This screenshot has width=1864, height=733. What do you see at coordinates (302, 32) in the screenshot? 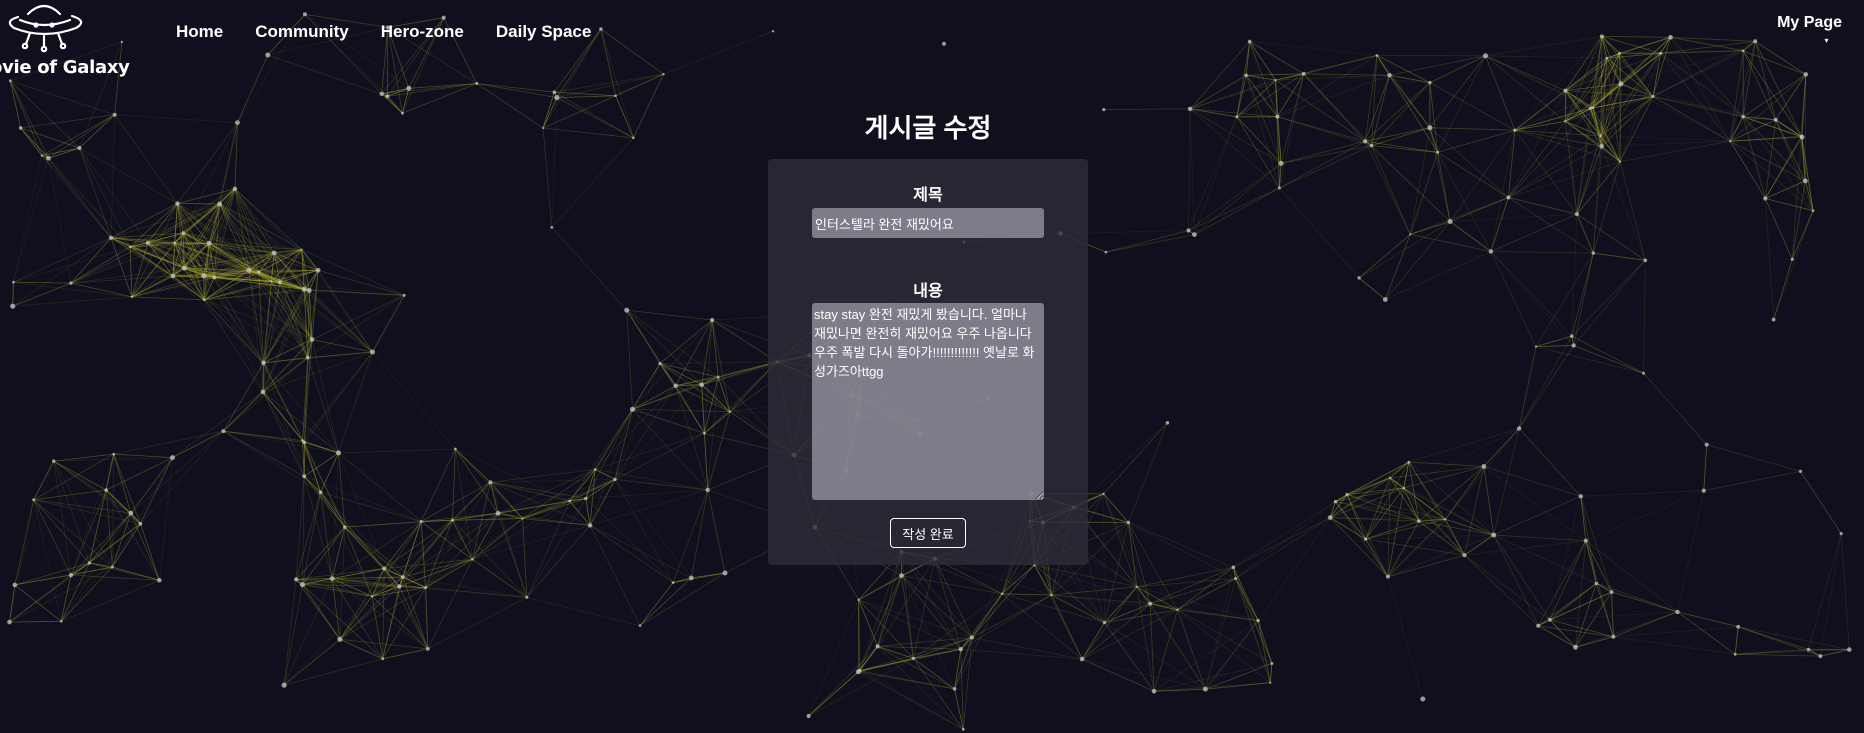
I see `nav-community: Community` at bounding box center [302, 32].